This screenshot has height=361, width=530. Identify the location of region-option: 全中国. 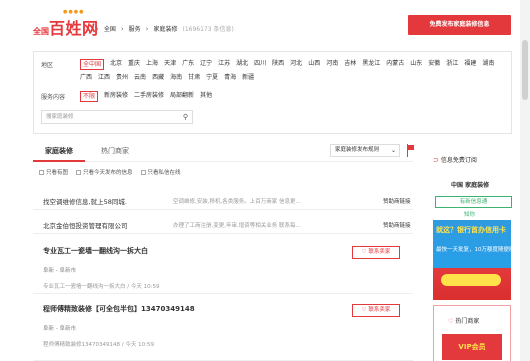
(92, 64).